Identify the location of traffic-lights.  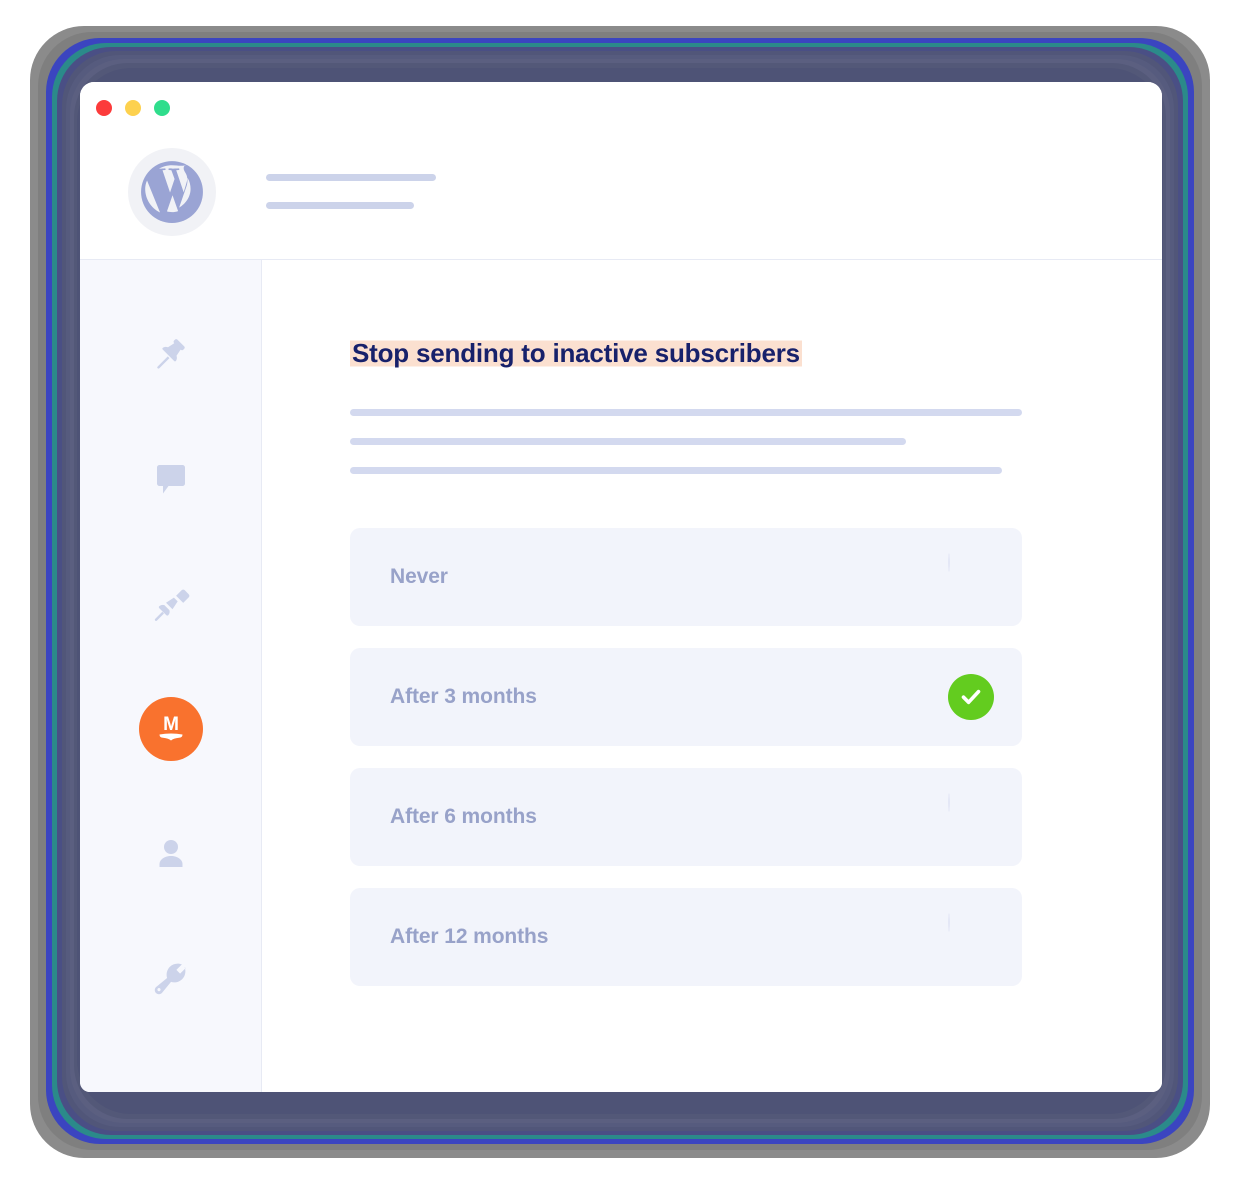
(133, 108).